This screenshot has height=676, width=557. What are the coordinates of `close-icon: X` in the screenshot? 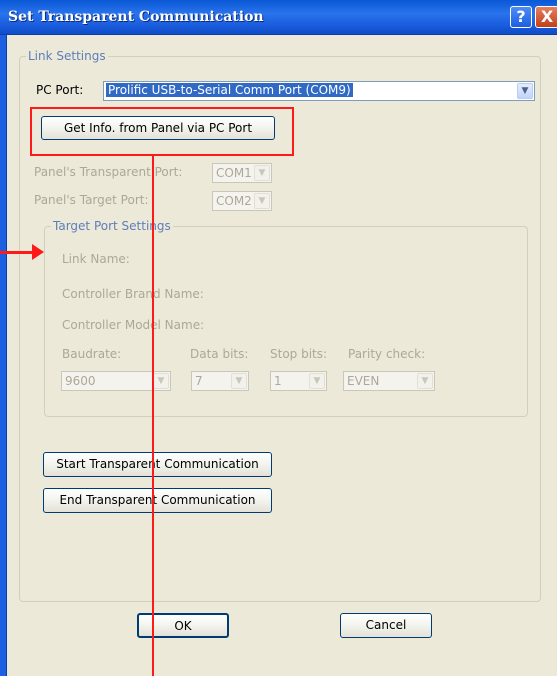 It's located at (546, 17).